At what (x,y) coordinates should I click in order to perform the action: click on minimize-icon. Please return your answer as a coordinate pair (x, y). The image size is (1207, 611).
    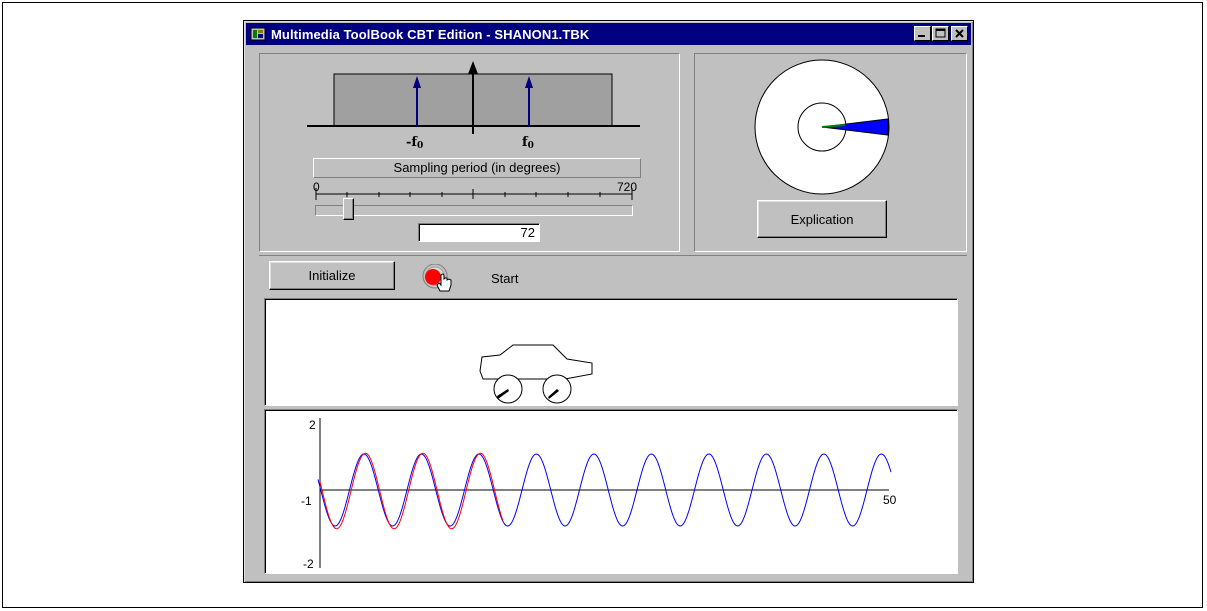
    Looking at the image, I should click on (921, 36).